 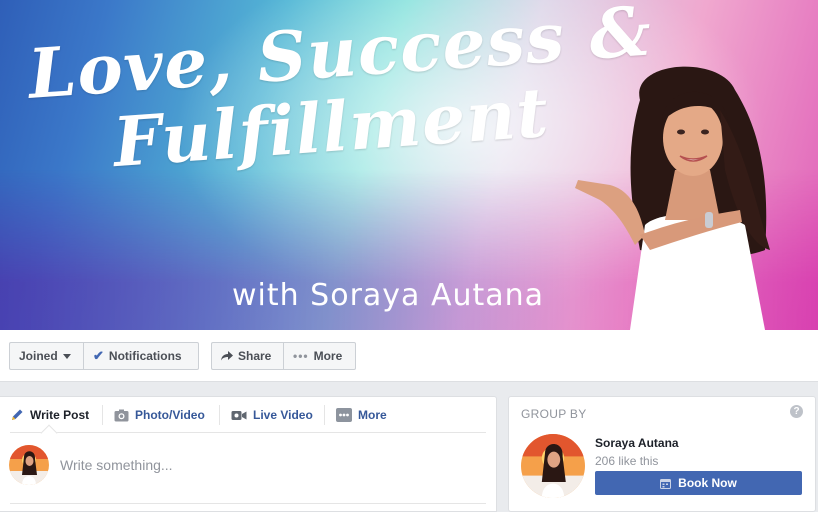 I want to click on share-button: Share, so click(x=247, y=356).